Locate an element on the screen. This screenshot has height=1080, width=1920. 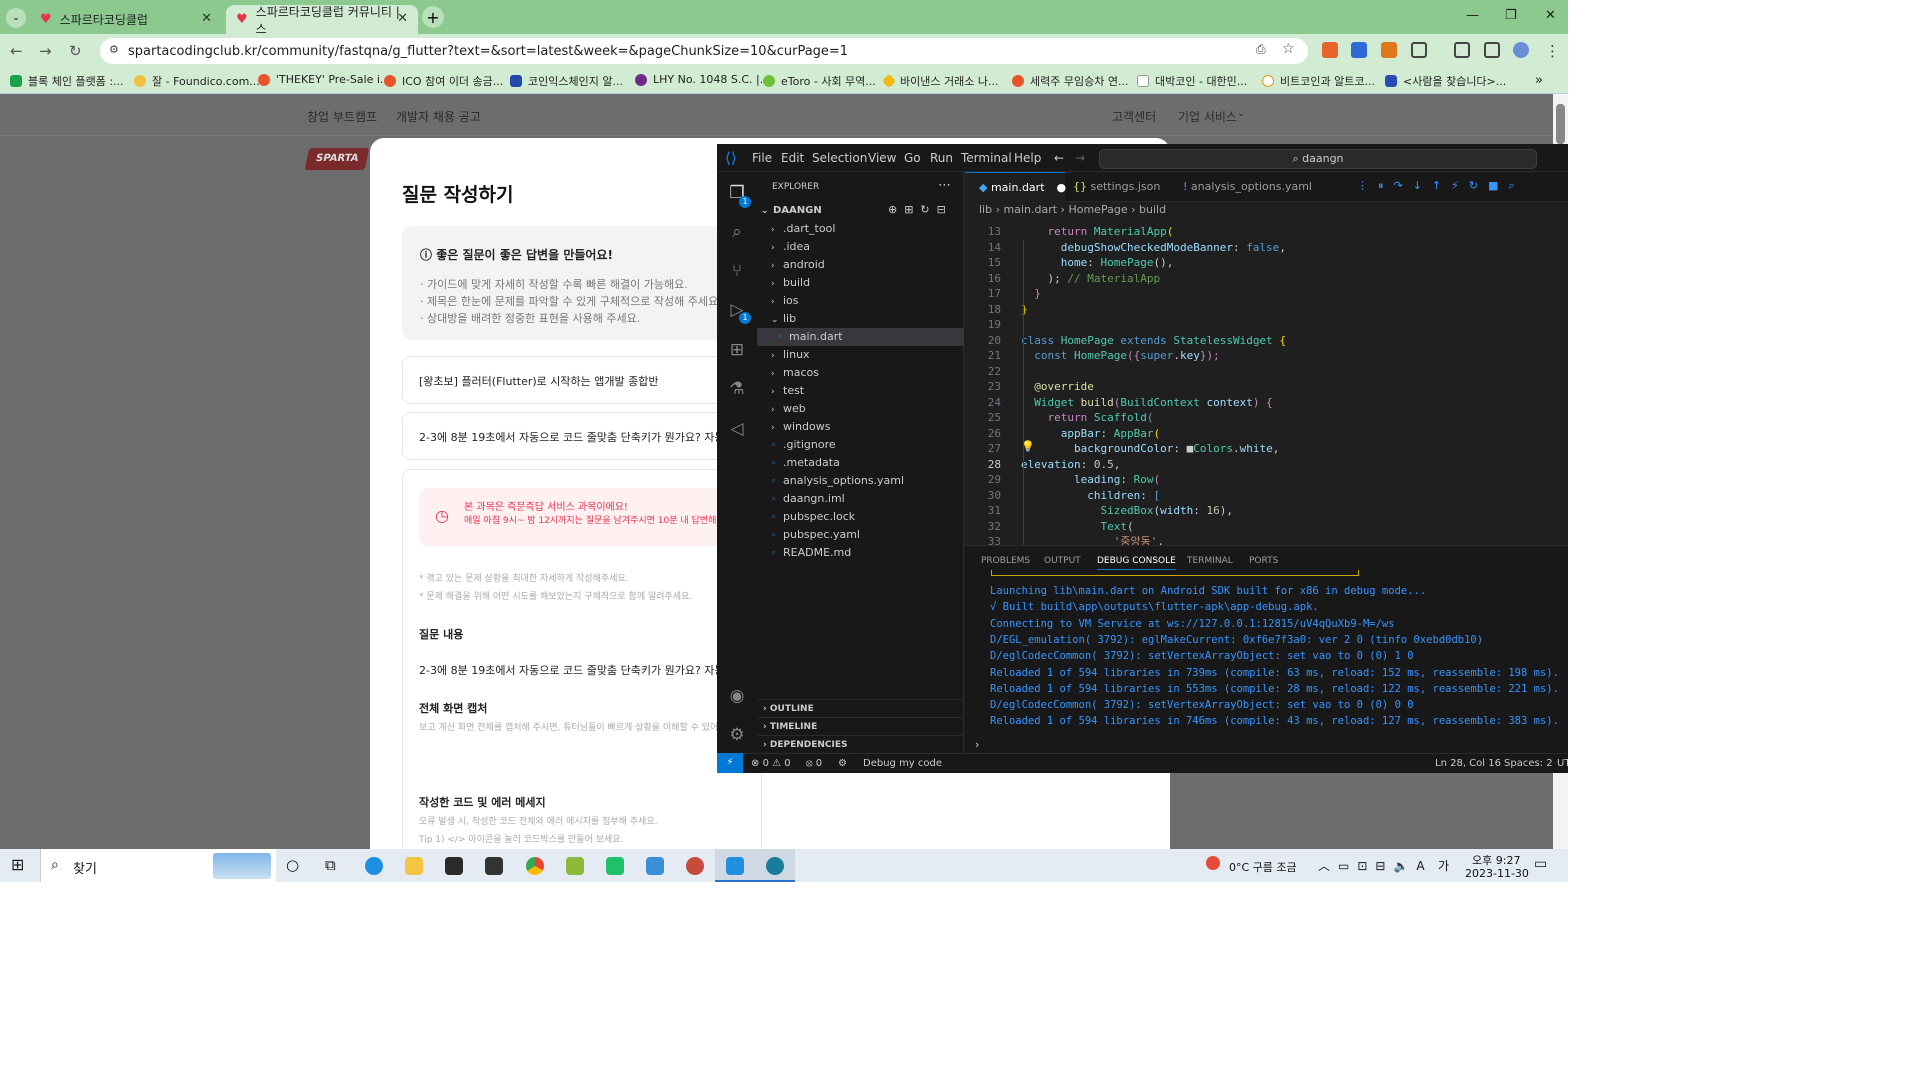
sparta-logo: SPARTA is located at coordinates (337, 159).